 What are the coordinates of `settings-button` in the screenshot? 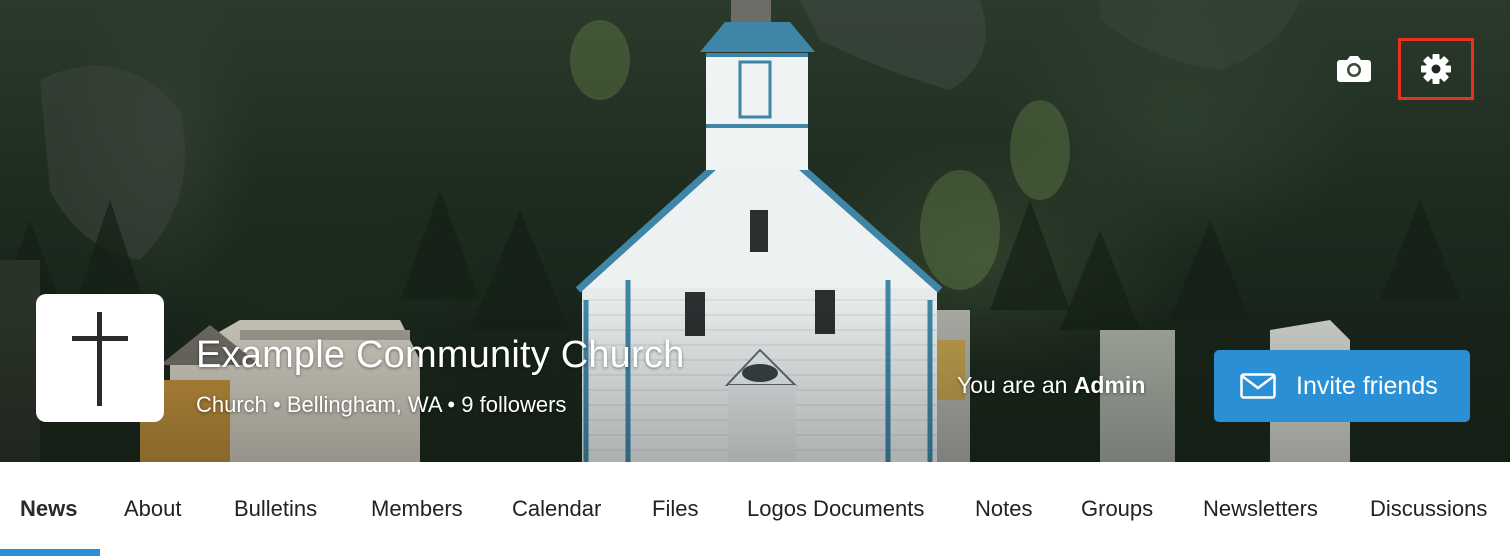 It's located at (1436, 69).